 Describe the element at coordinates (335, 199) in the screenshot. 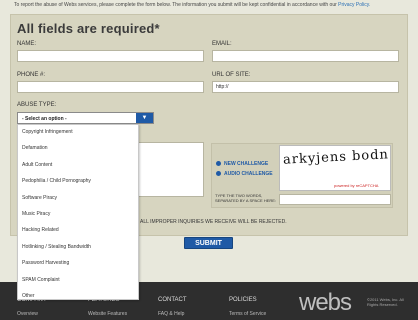

I see `captcha-input` at that location.